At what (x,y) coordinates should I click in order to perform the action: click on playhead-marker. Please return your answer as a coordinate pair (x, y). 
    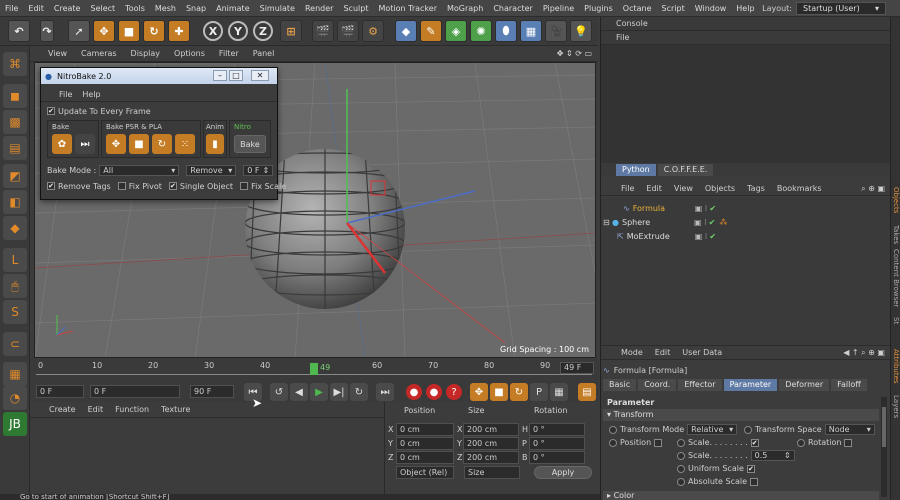
    Looking at the image, I should click on (314, 369).